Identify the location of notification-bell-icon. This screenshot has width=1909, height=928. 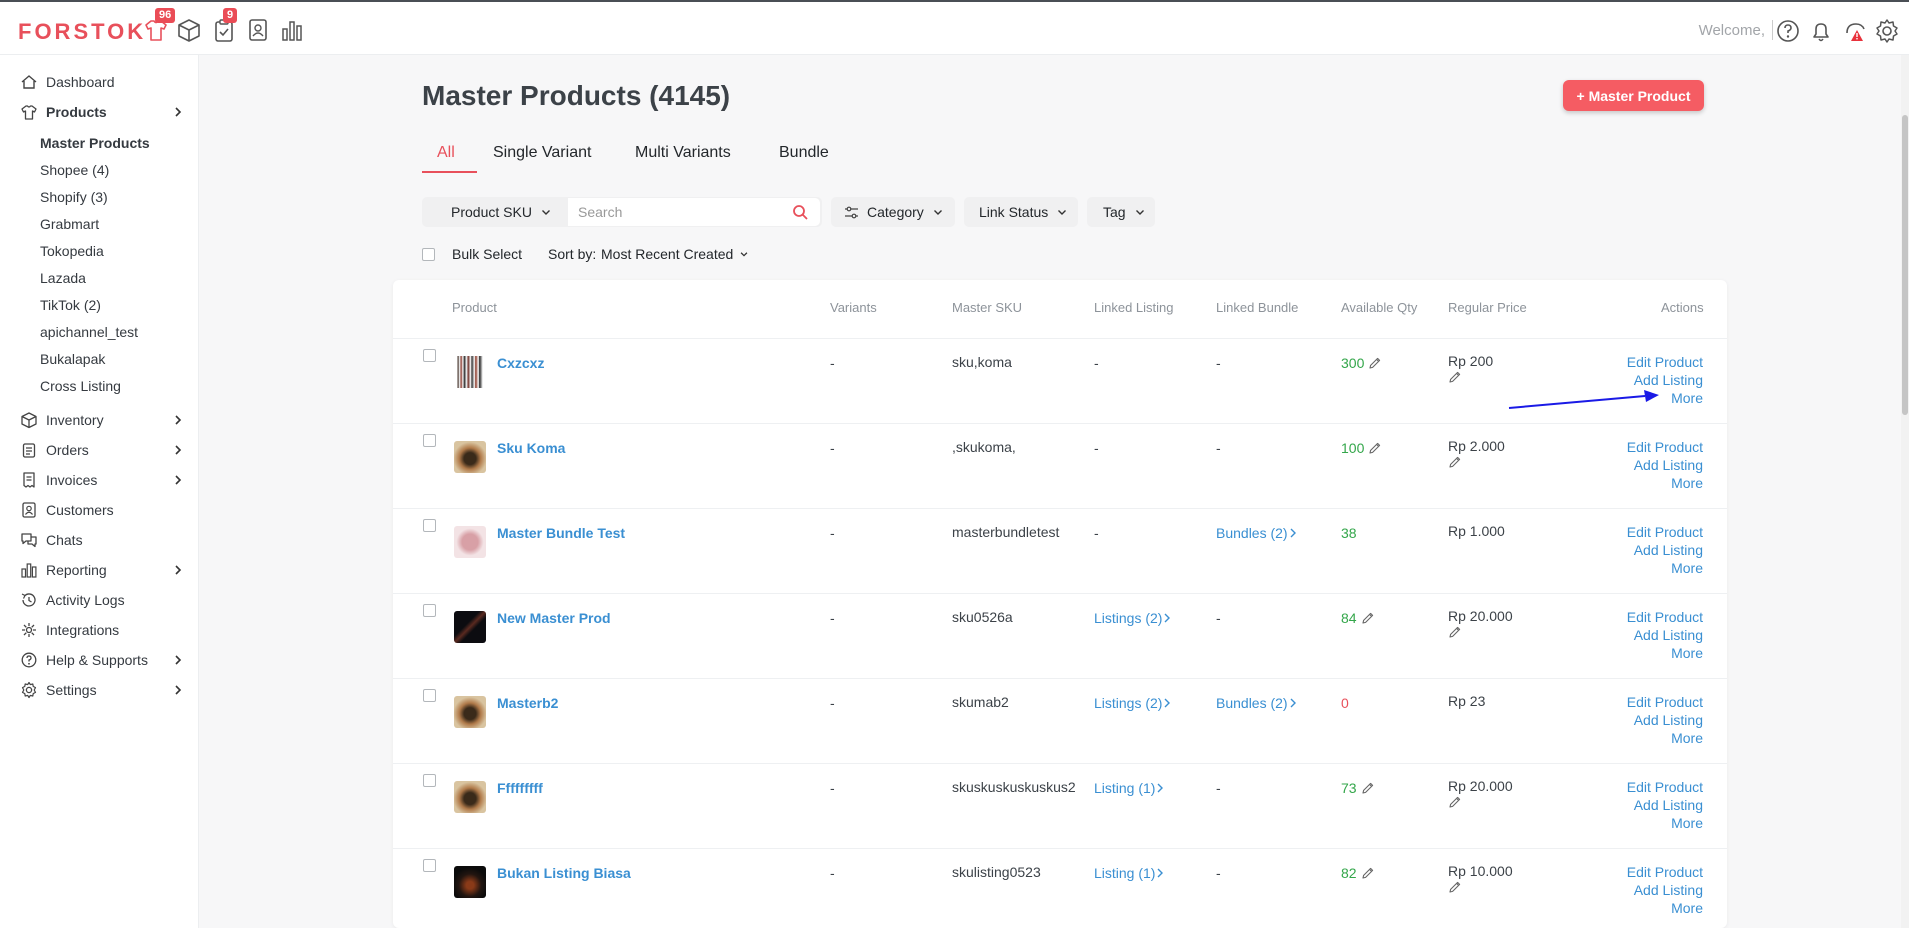
(1821, 31).